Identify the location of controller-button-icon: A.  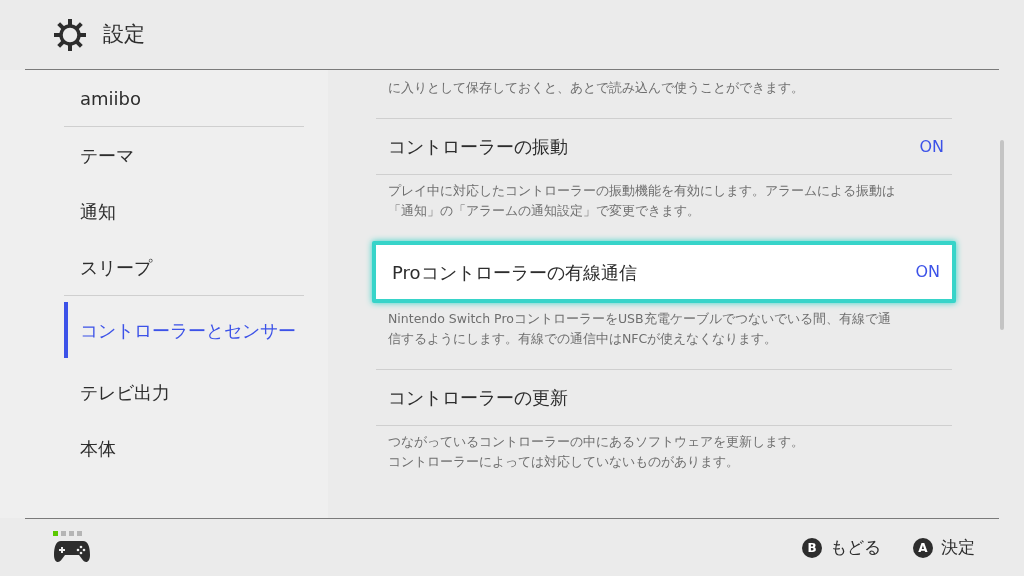
(923, 547).